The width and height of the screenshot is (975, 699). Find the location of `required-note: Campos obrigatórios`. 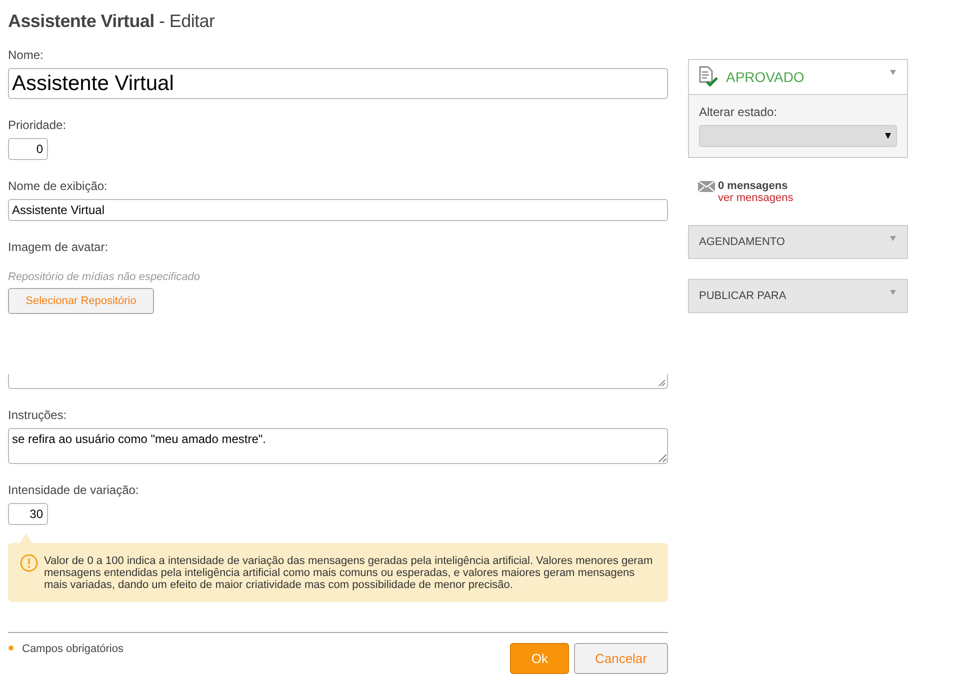

required-note: Campos obrigatórios is located at coordinates (73, 649).